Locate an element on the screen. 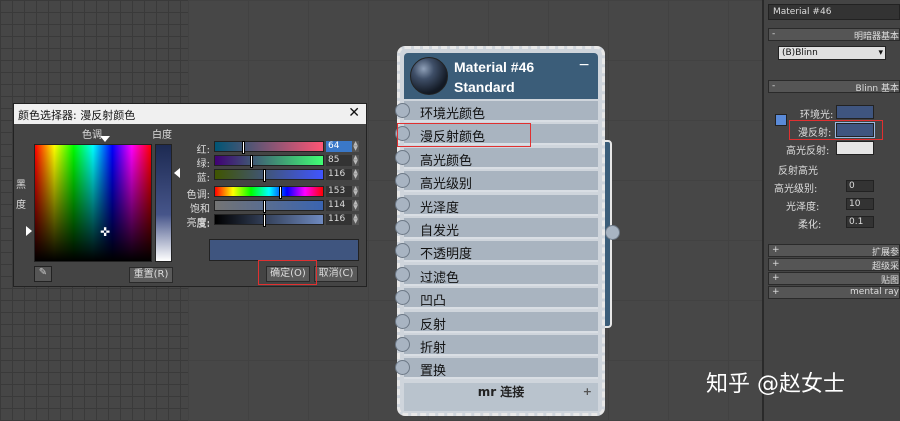  blackness-label-2: 度 is located at coordinates (21, 205).